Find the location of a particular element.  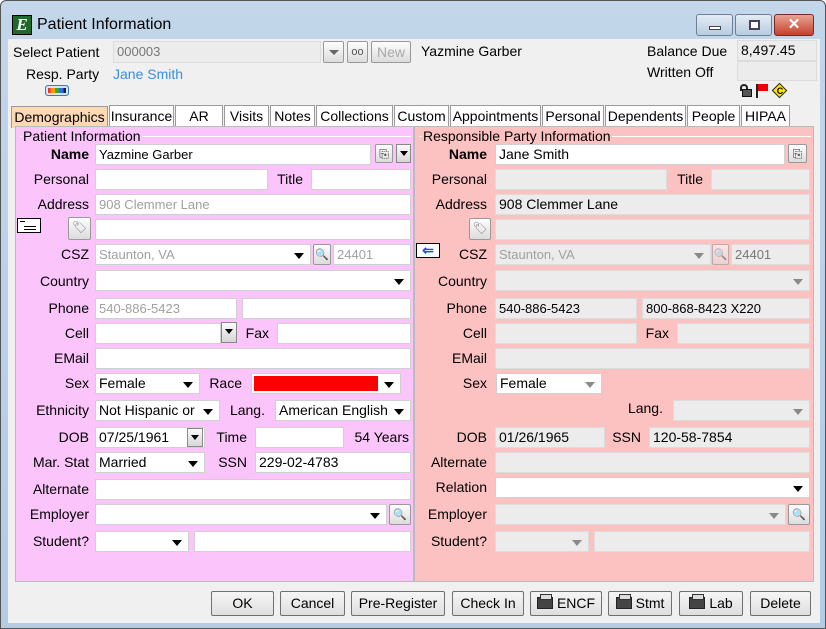

close-button: ✕ is located at coordinates (794, 25).